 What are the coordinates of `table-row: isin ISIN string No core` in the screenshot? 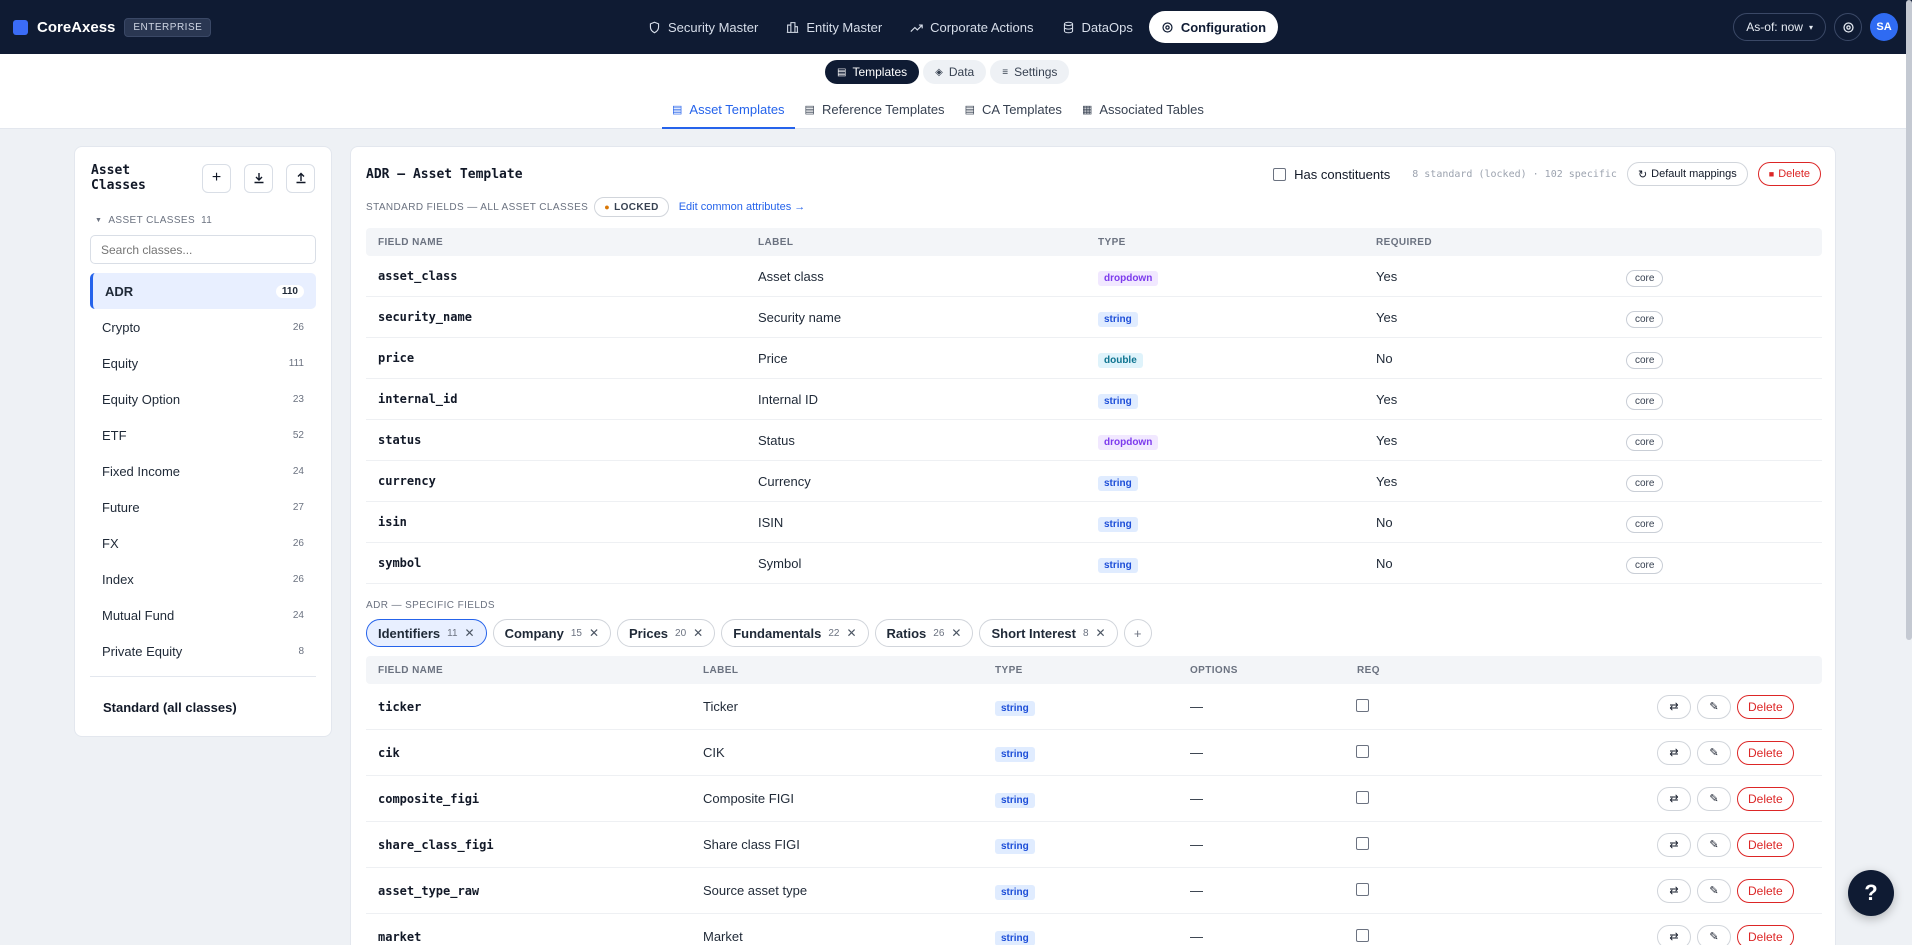 It's located at (1094, 522).